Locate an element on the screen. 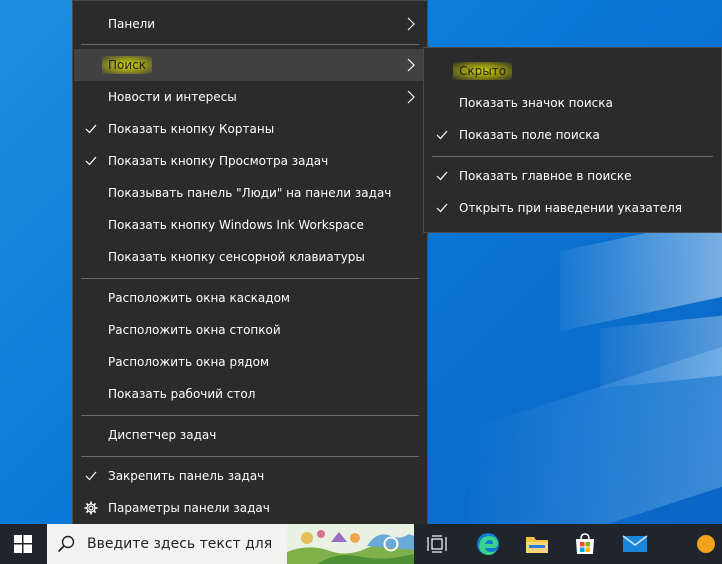 Image resolution: width=722 pixels, height=564 pixels. start-button is located at coordinates (23, 544).